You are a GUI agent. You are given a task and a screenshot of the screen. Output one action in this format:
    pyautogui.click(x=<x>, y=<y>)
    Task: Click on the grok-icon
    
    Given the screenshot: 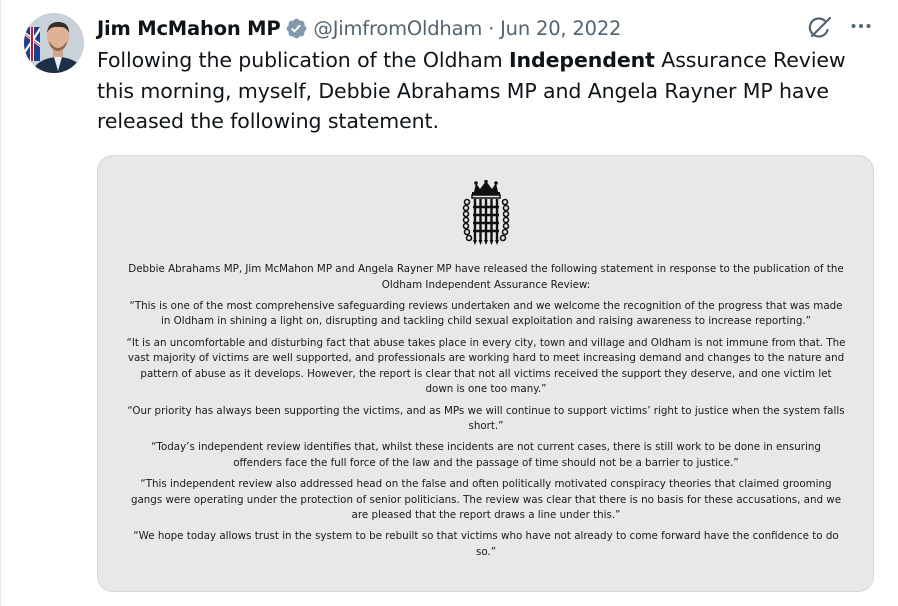 What is the action you would take?
    pyautogui.click(x=820, y=28)
    